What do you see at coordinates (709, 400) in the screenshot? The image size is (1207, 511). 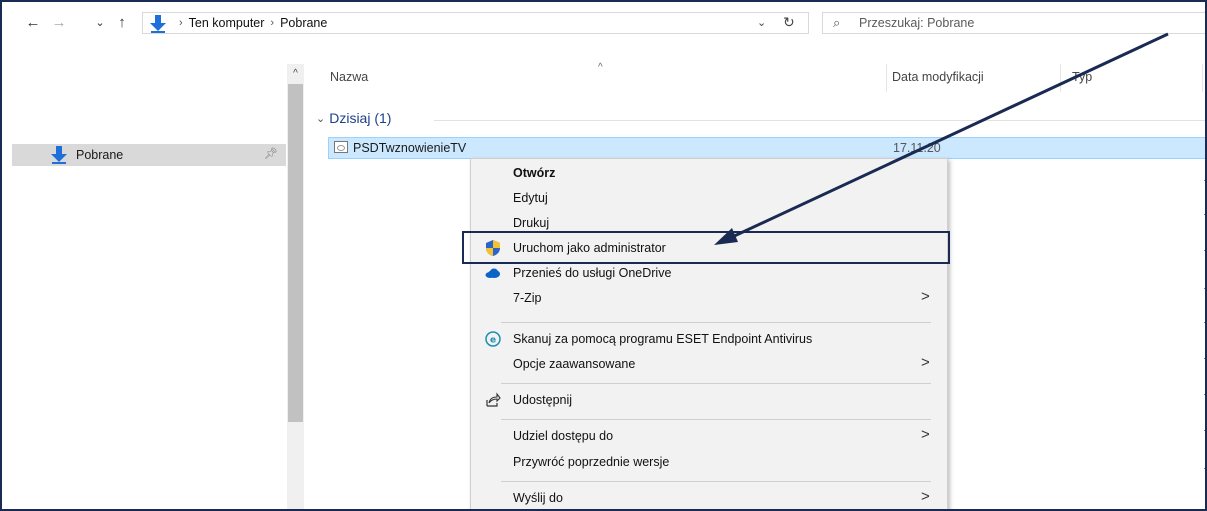 I see `menu-item-share: Udostępnij` at bounding box center [709, 400].